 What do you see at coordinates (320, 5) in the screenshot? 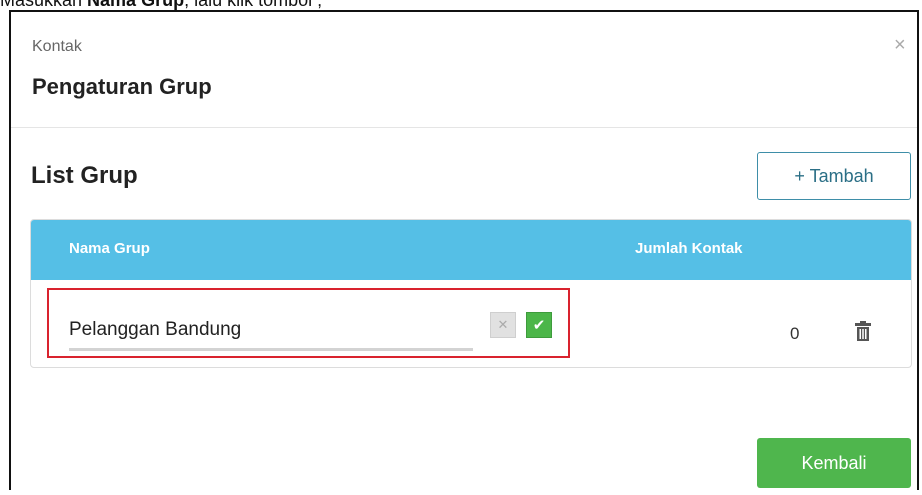
I see `caption-text-3: ;` at bounding box center [320, 5].